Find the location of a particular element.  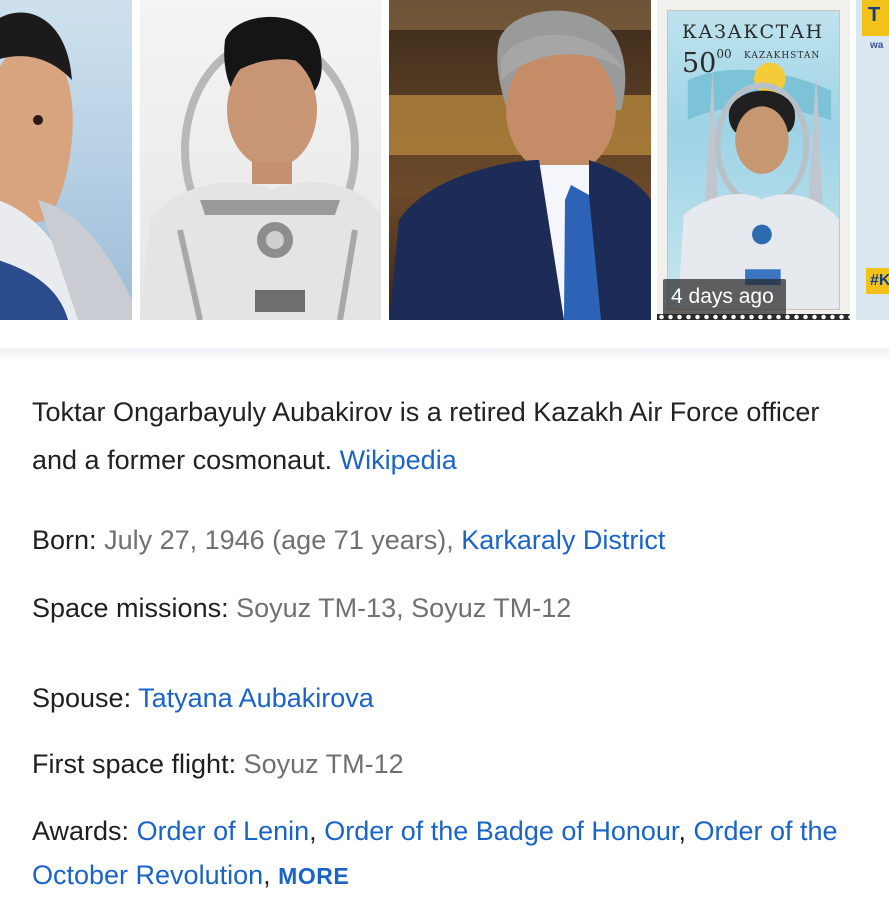

fact-first-space-flight: First space flight: Soyuz TM-12 is located at coordinates (447, 764).